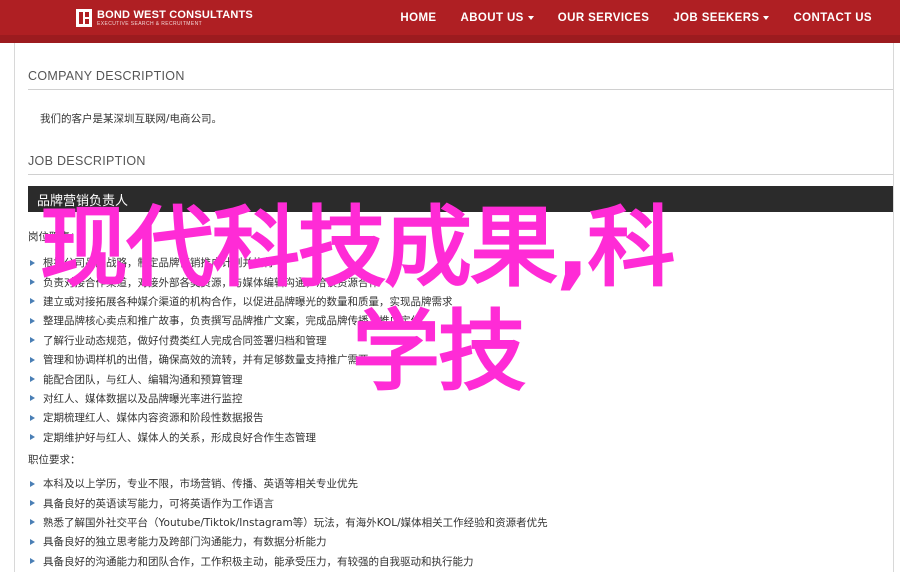  Describe the element at coordinates (106, 76) in the screenshot. I see `company-description-heading: COMPANY DESCRIPTION` at that location.